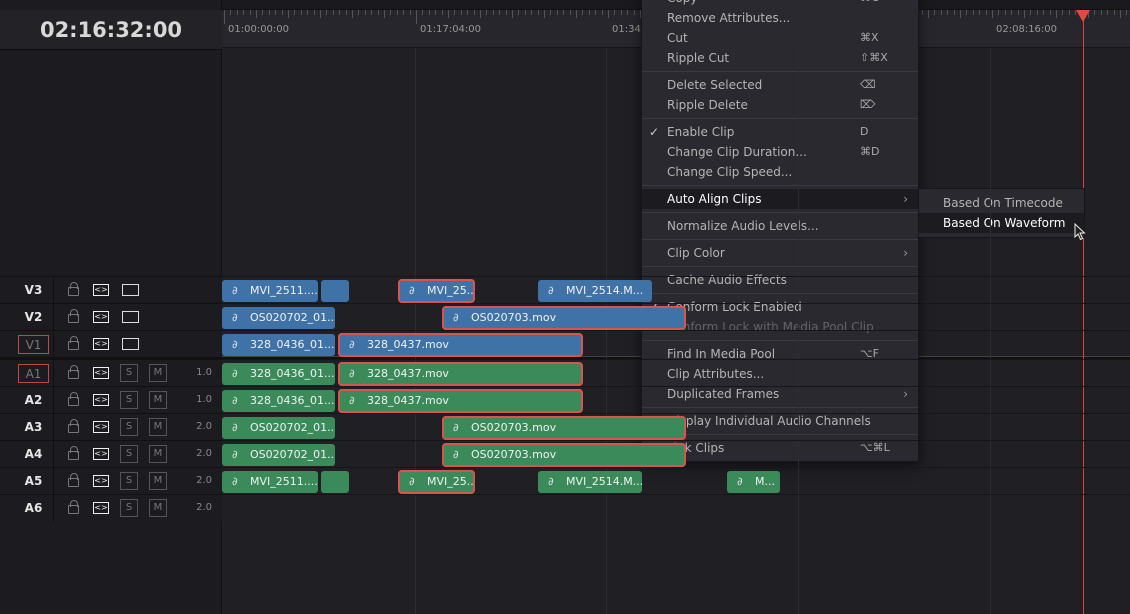  I want to click on track-target-v2: V2, so click(33, 317).